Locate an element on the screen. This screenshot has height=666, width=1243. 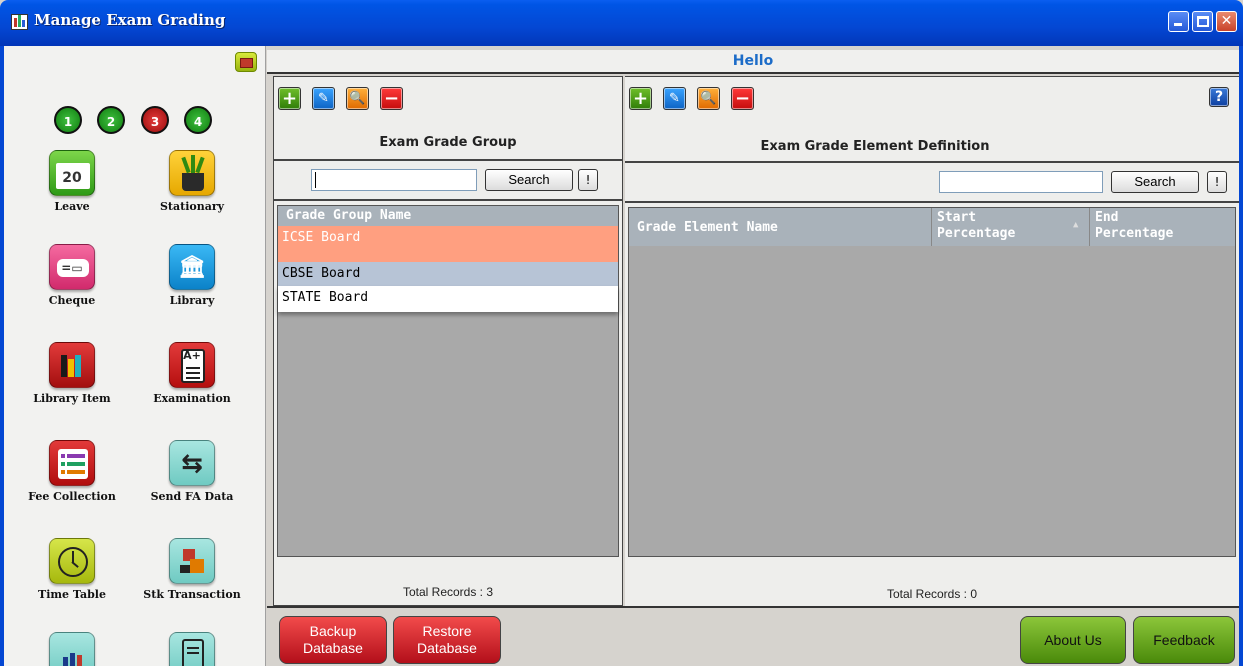
tile-send-fa-data: ⇆ Send FA Data is located at coordinates (192, 471).